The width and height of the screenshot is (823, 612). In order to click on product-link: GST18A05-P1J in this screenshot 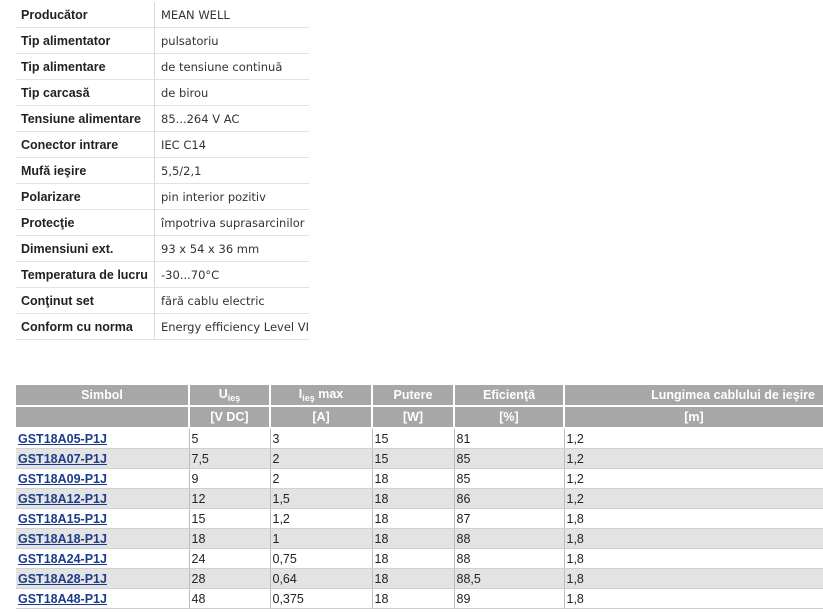, I will do `click(62, 439)`.